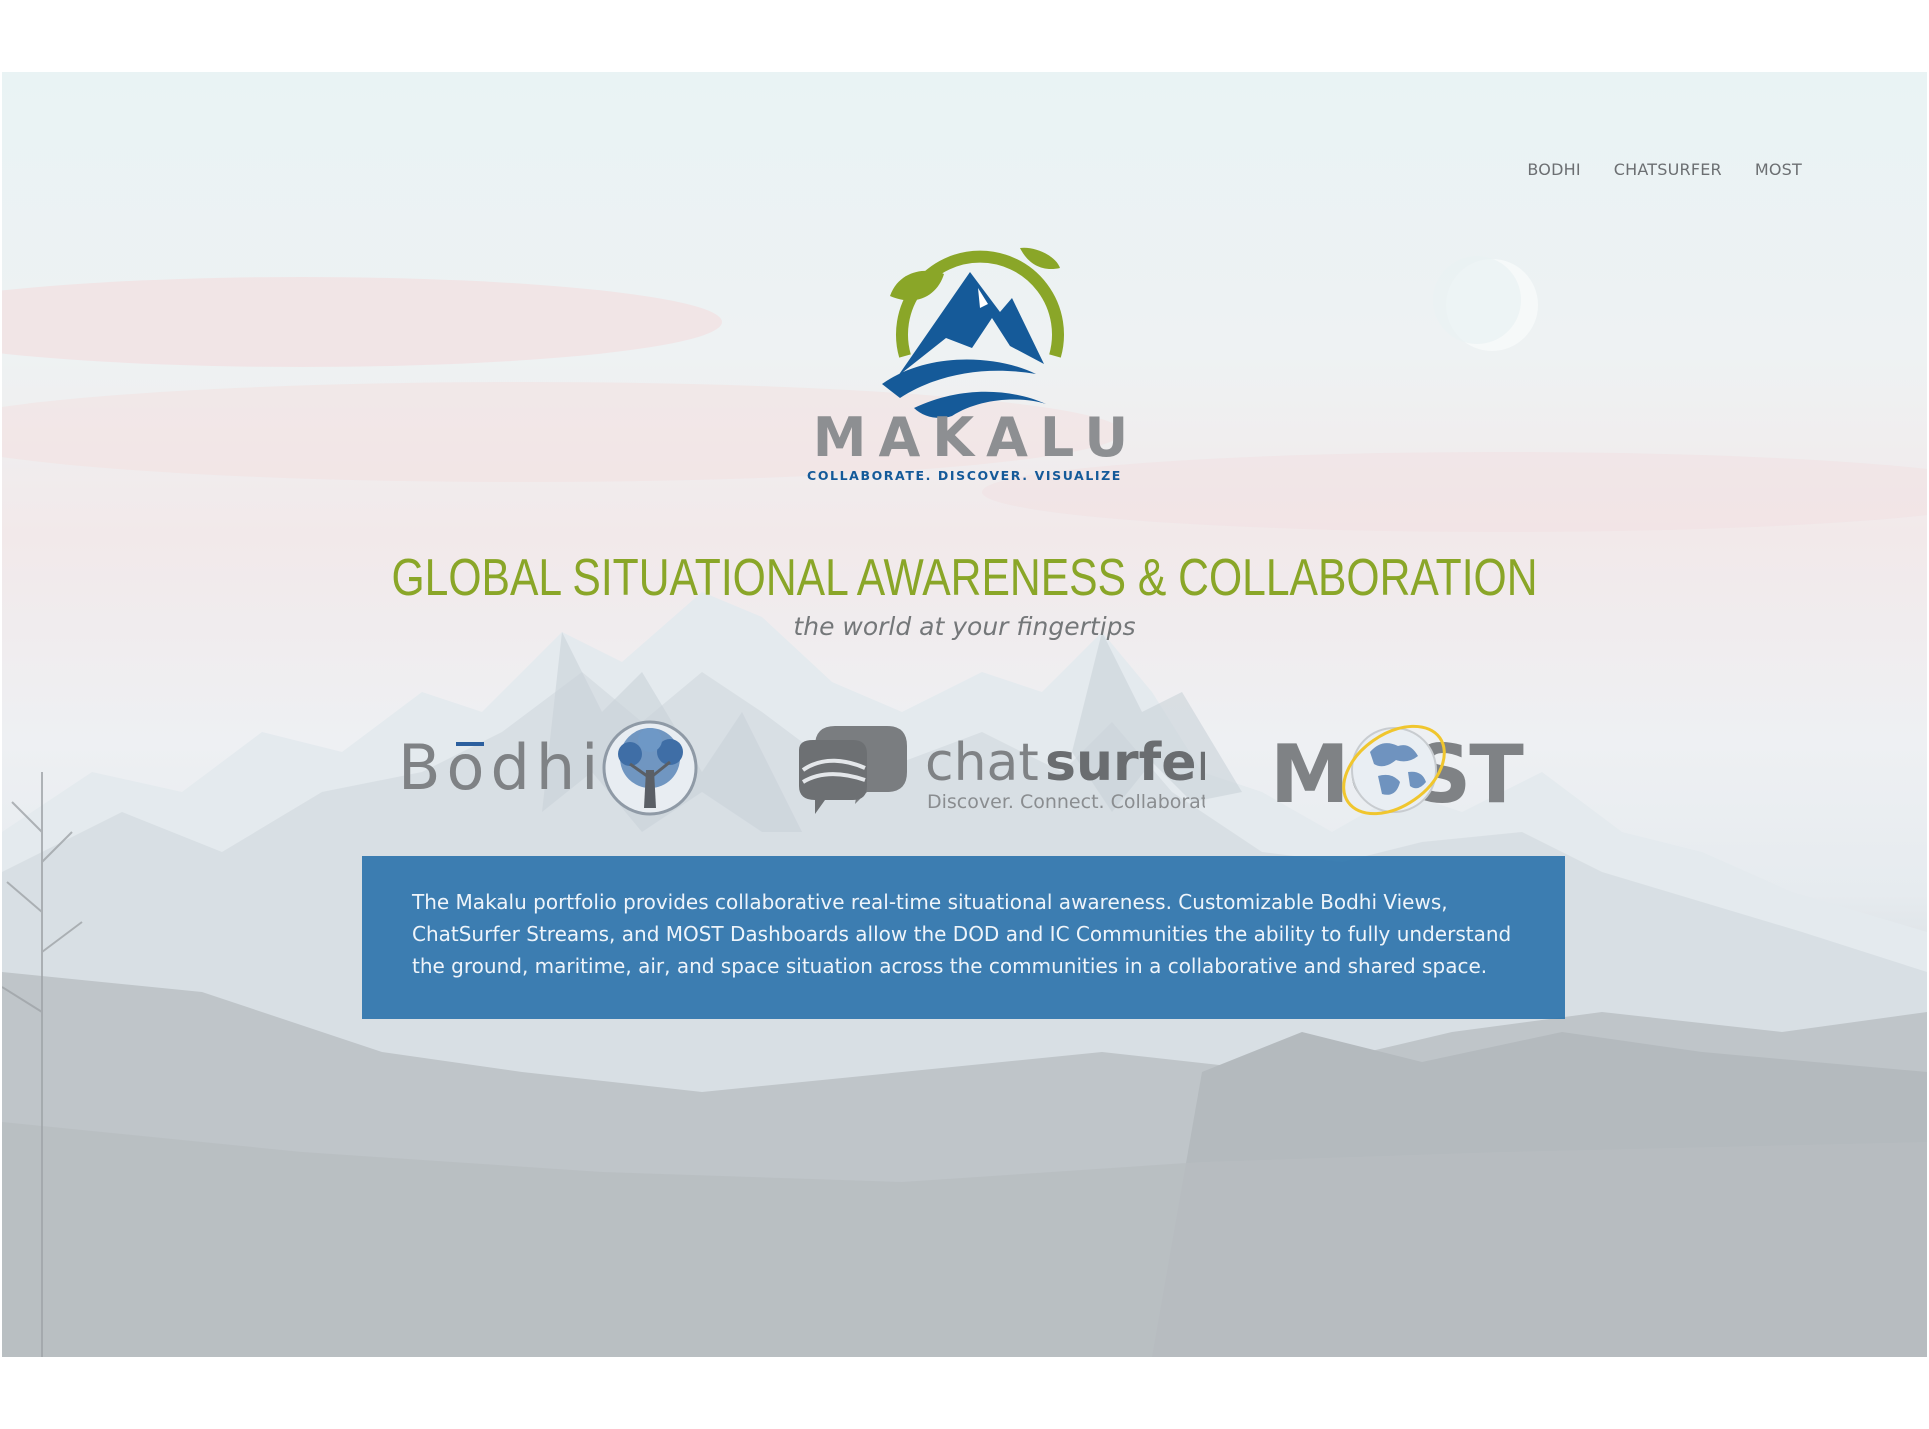 The image size is (1929, 1429). I want to click on bodhi-logo: Bodhi, so click(550, 768).